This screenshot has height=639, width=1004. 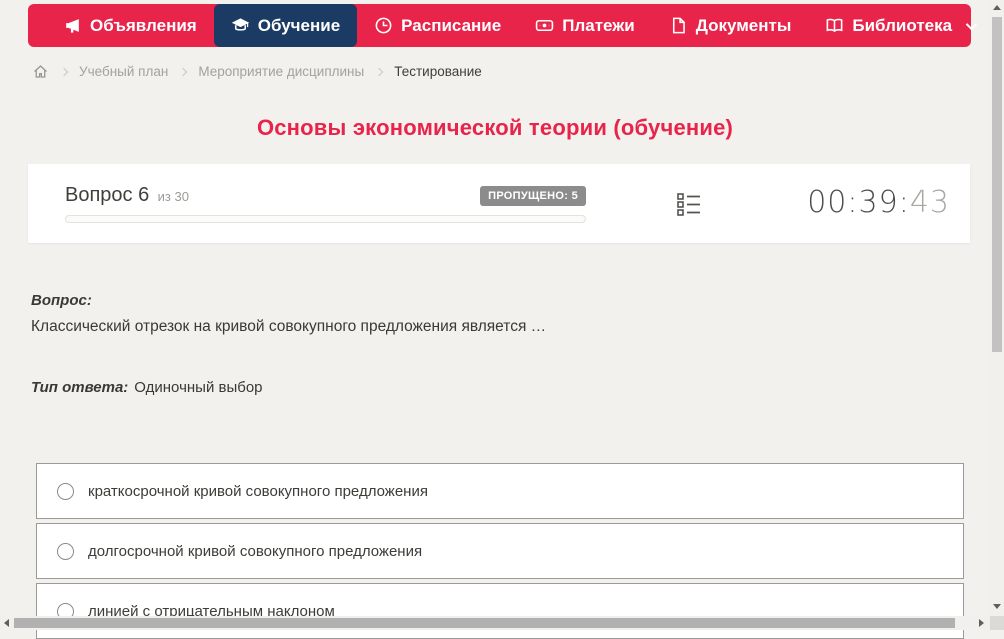 I want to click on horizontal-scrollbar, so click(x=495, y=623).